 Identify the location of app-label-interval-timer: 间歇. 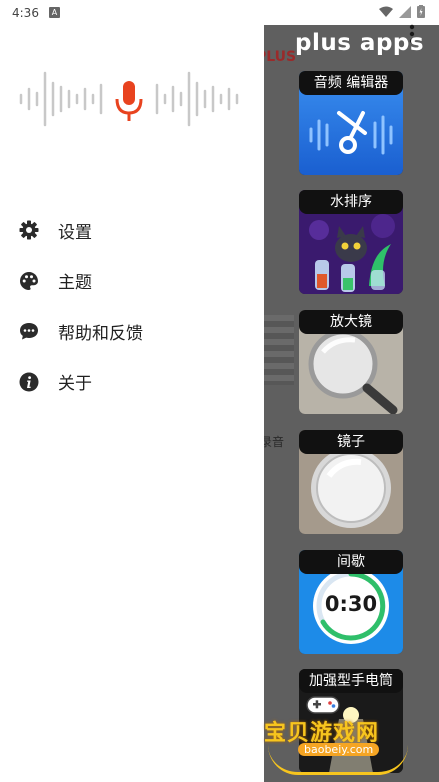
(351, 562).